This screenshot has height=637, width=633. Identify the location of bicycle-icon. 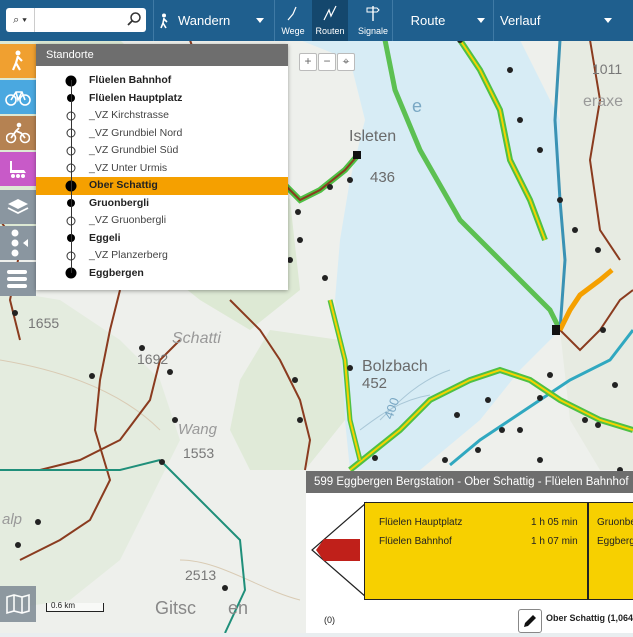
(18, 98).